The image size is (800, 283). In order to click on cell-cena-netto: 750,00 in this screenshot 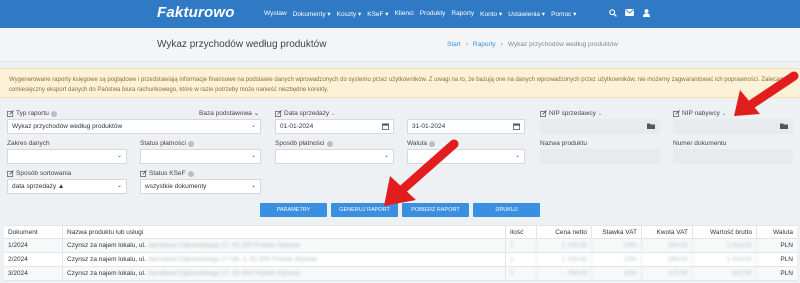, I will do `click(564, 273)`.